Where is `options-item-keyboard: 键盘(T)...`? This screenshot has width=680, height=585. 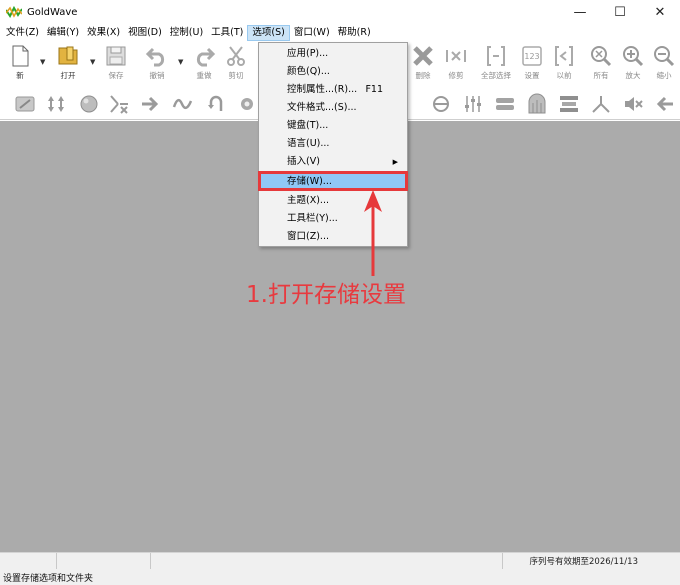 options-item-keyboard: 键盘(T)... is located at coordinates (333, 126).